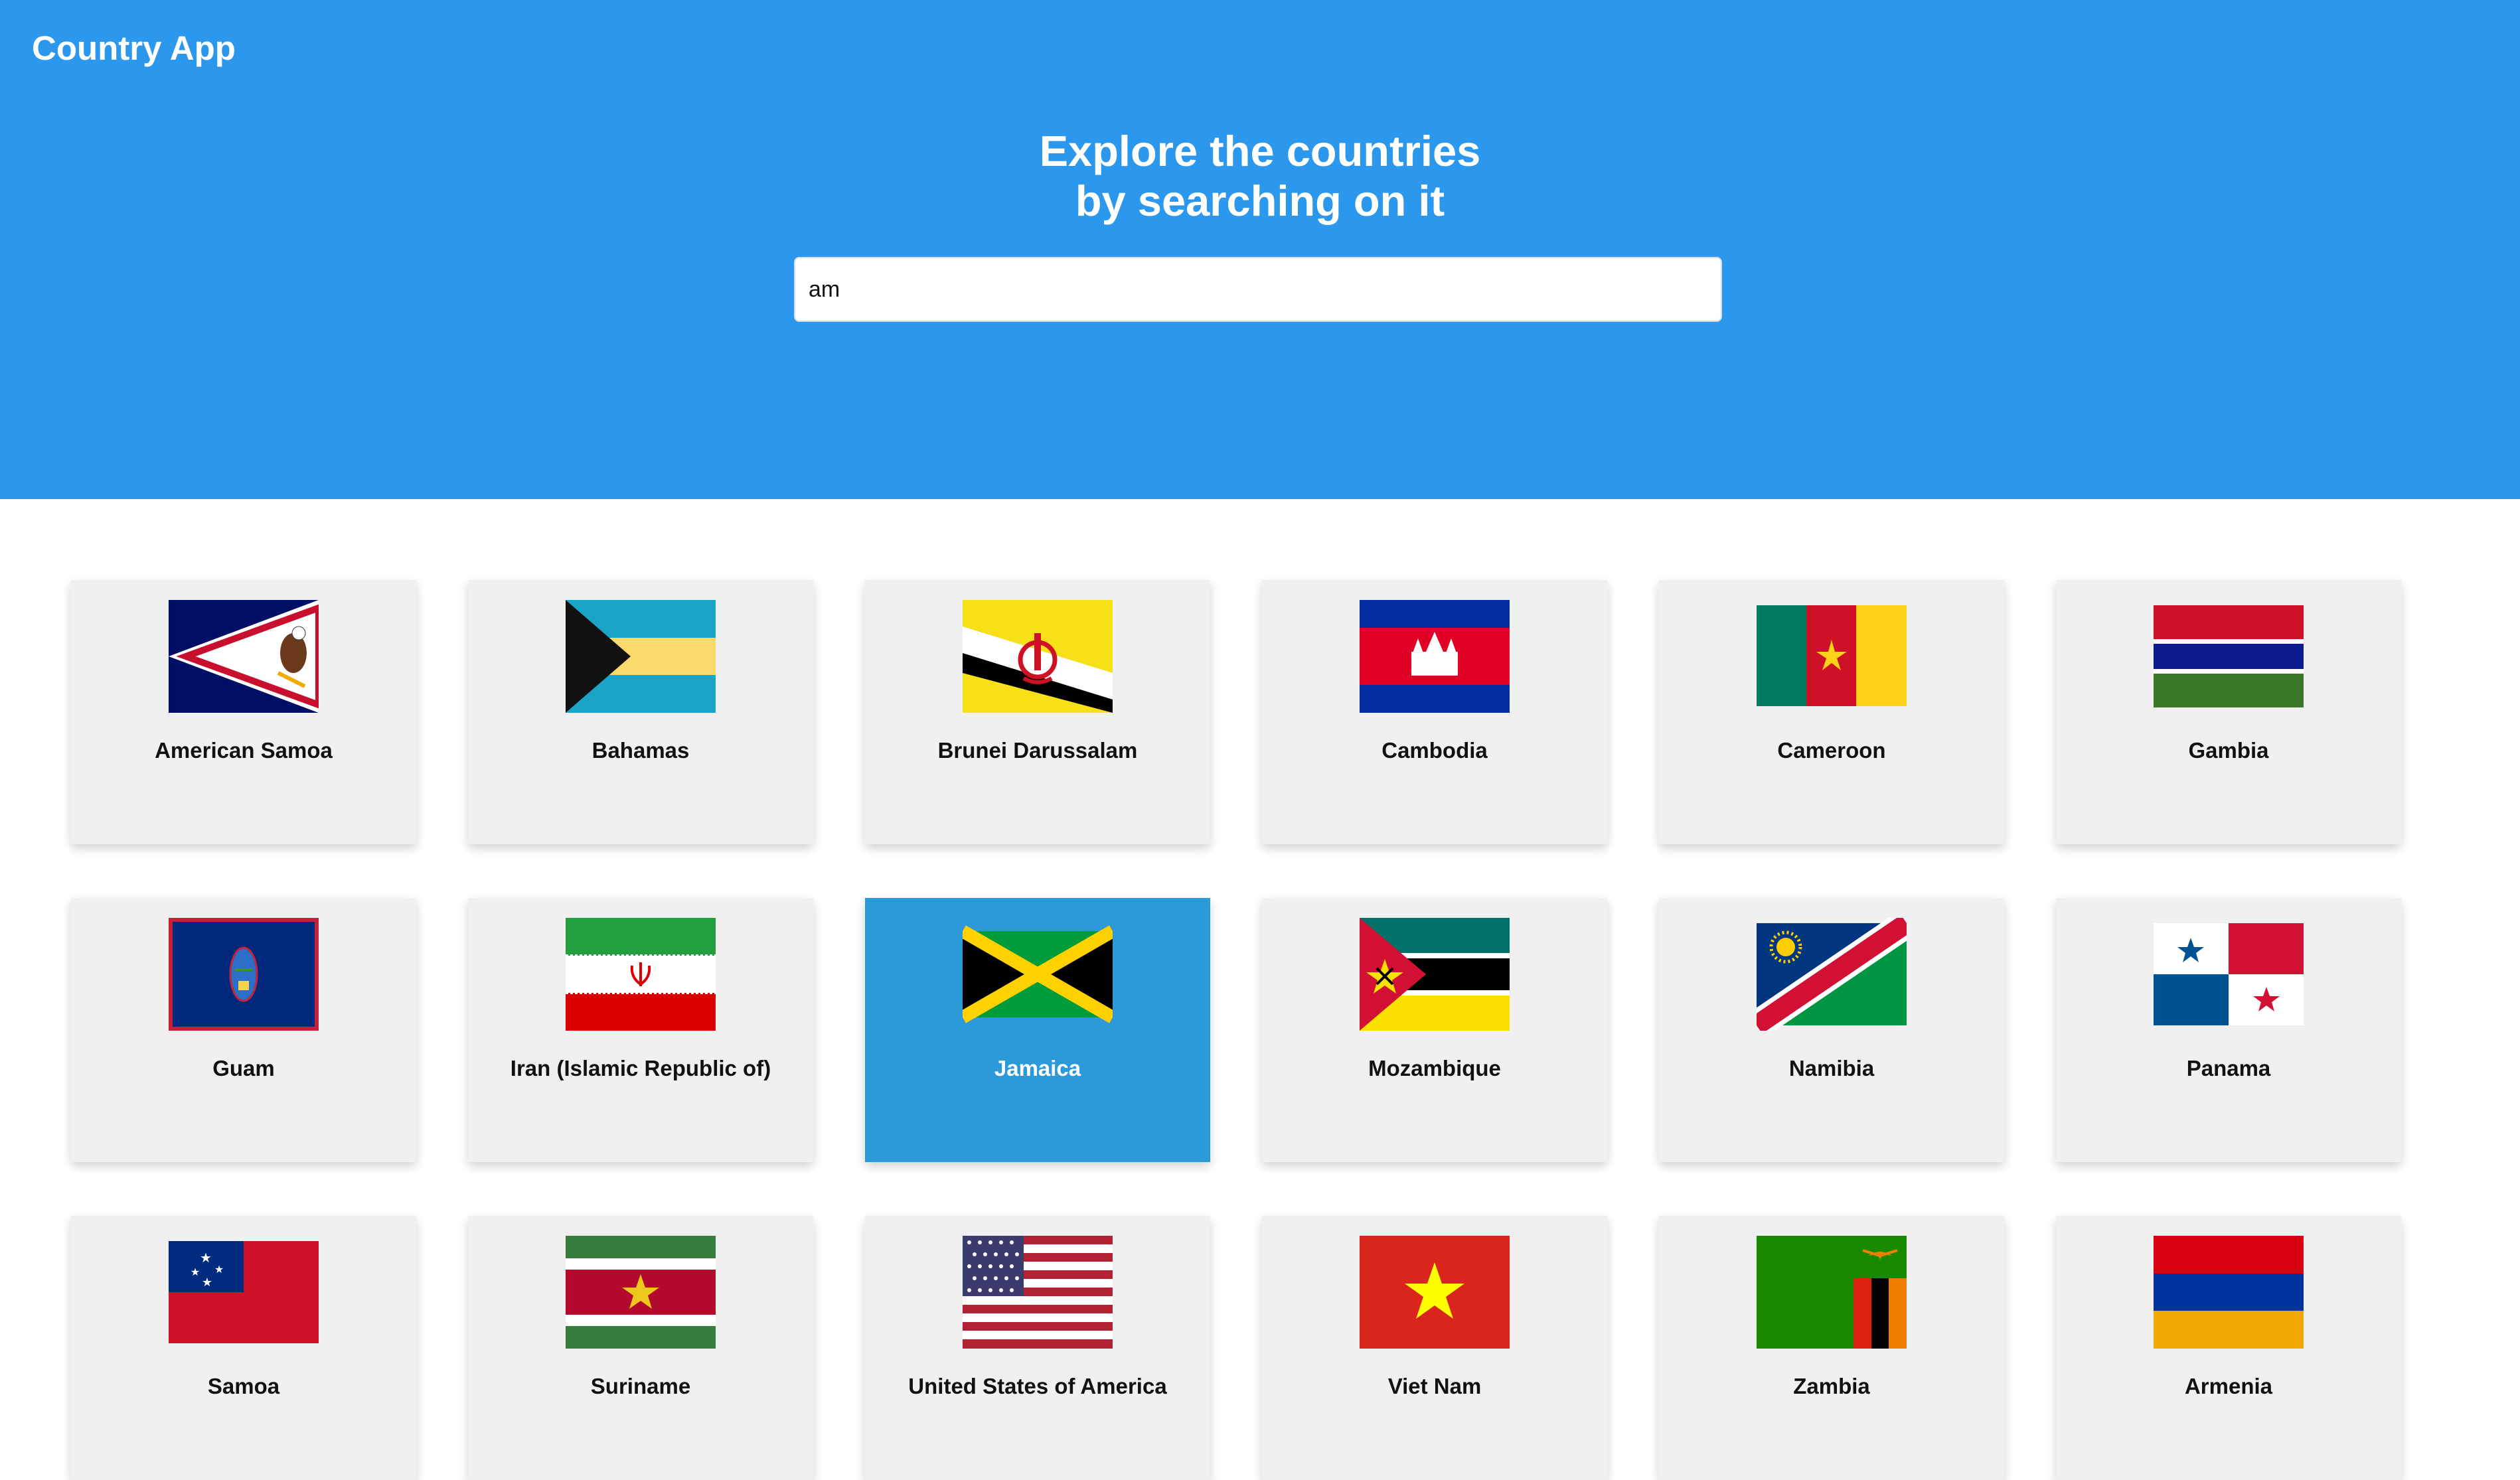  I want to click on samoa-flag-icon: ★ ★ ★ ★, so click(244, 1292).